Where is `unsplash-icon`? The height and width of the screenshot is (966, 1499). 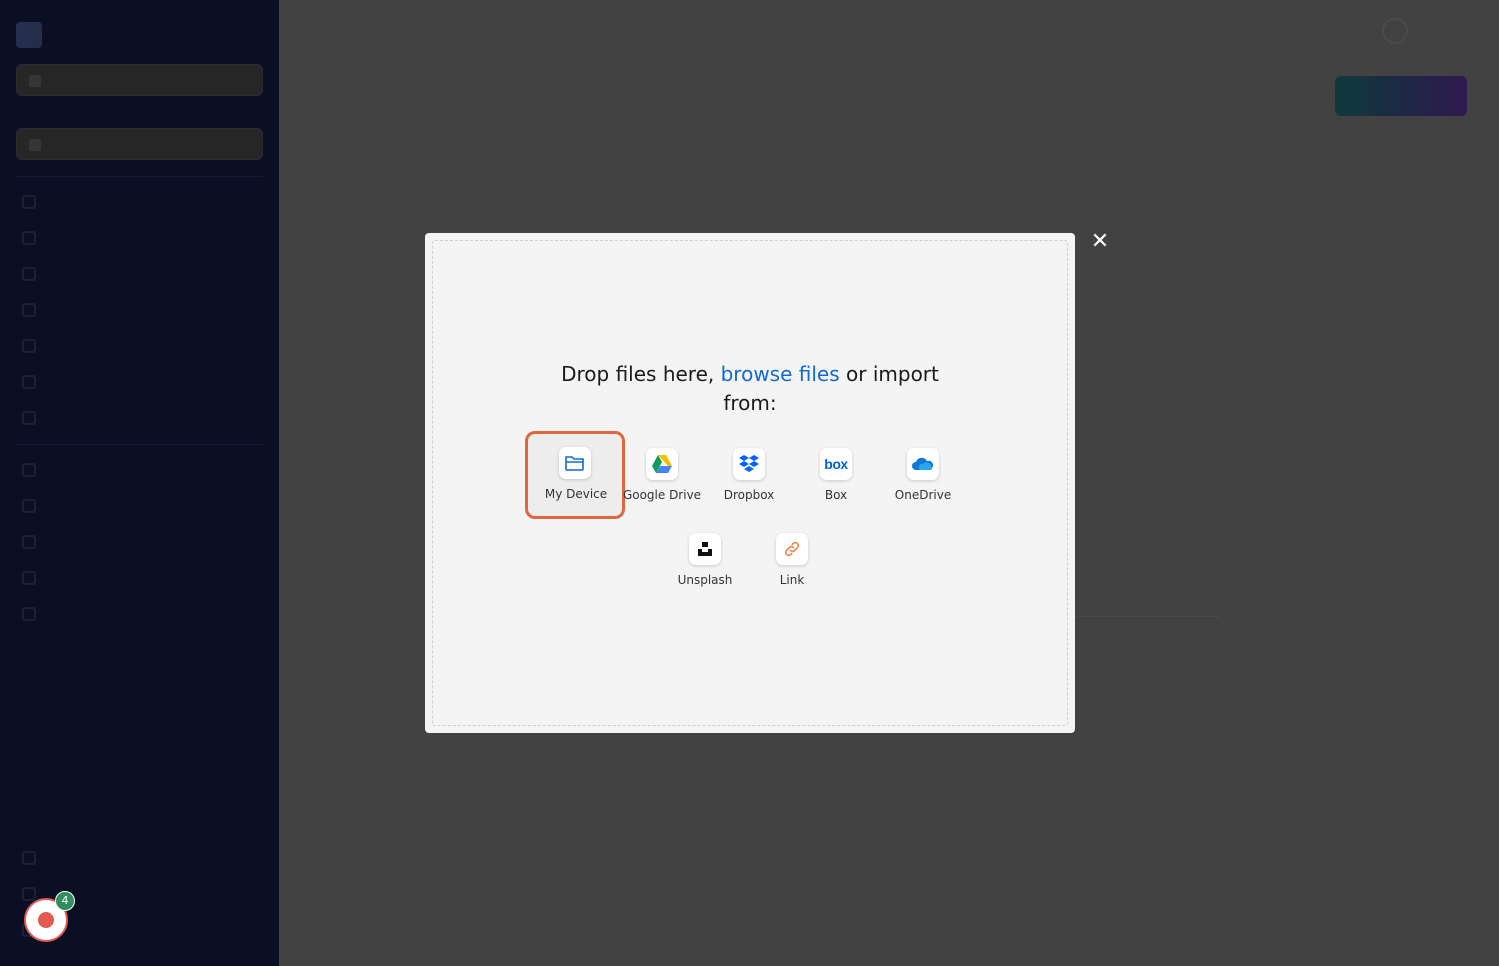 unsplash-icon is located at coordinates (705, 549).